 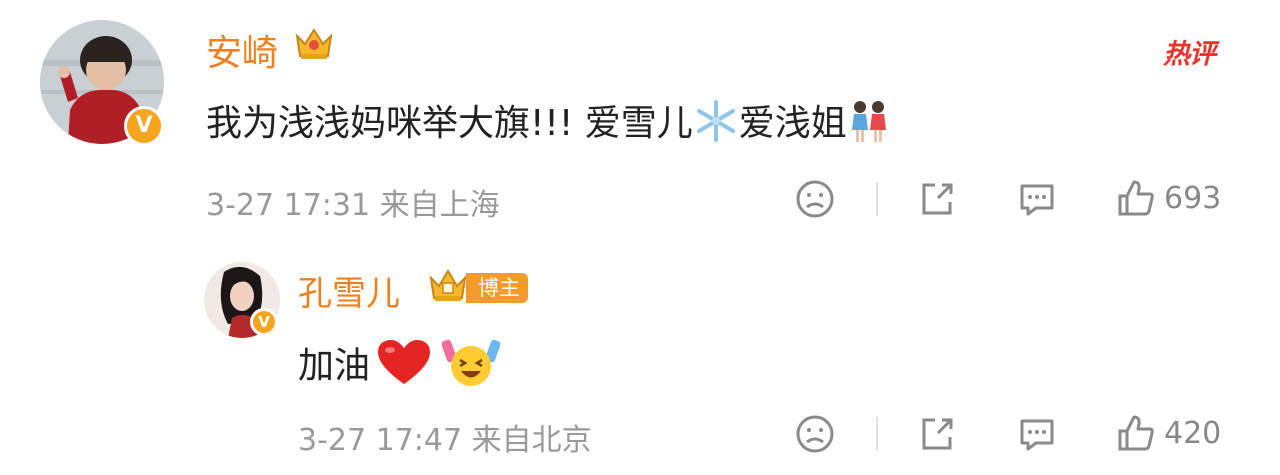 I want to click on like-count: 693, so click(x=1193, y=198).